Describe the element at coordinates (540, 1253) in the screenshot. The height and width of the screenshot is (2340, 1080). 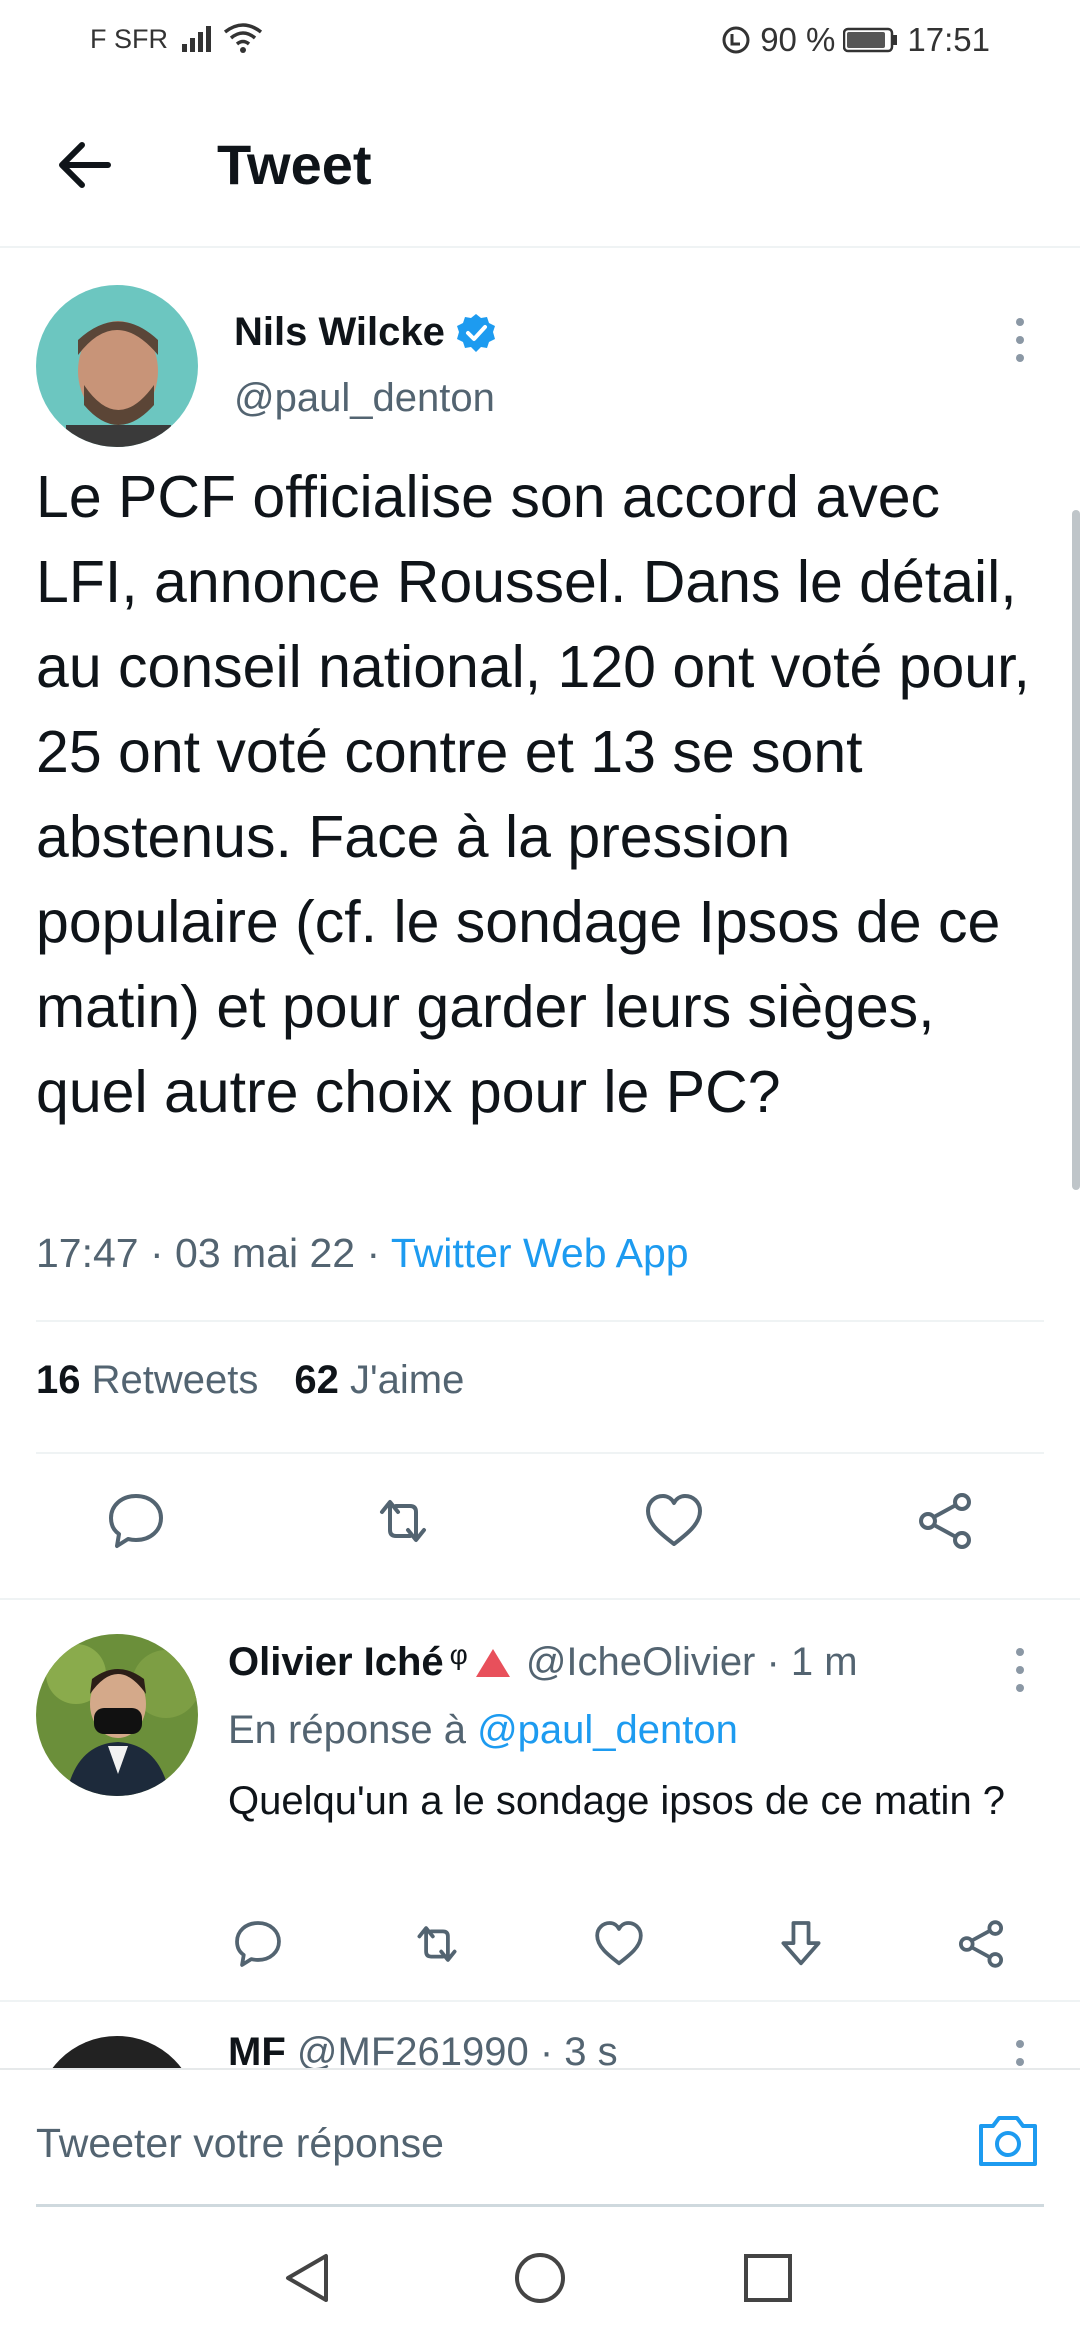
I see `tweet-source-link: Twitter Web App` at that location.